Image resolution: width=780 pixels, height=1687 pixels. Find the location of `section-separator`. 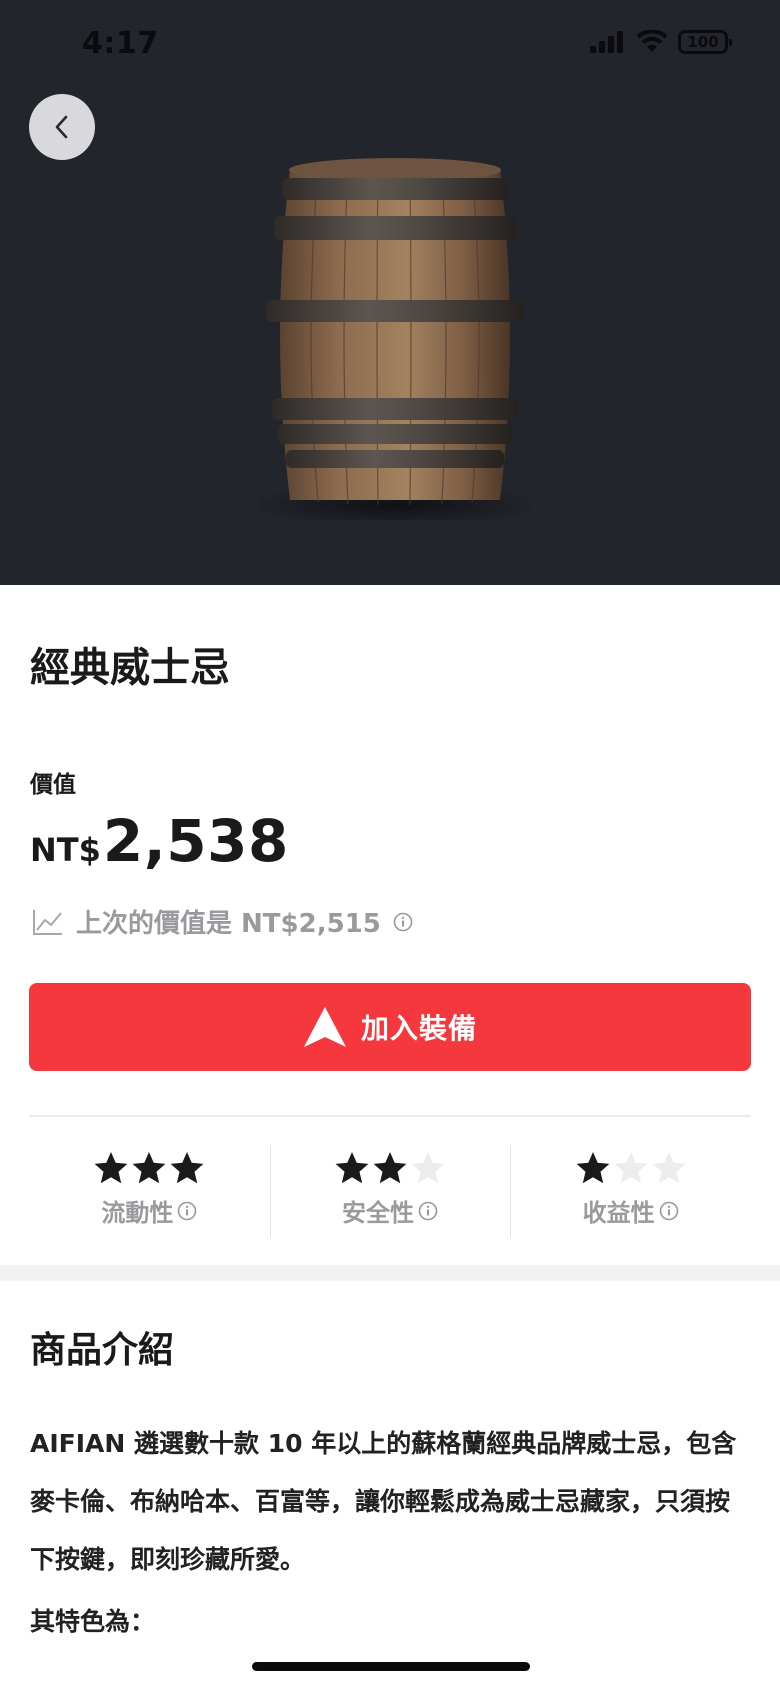

section-separator is located at coordinates (390, 1273).